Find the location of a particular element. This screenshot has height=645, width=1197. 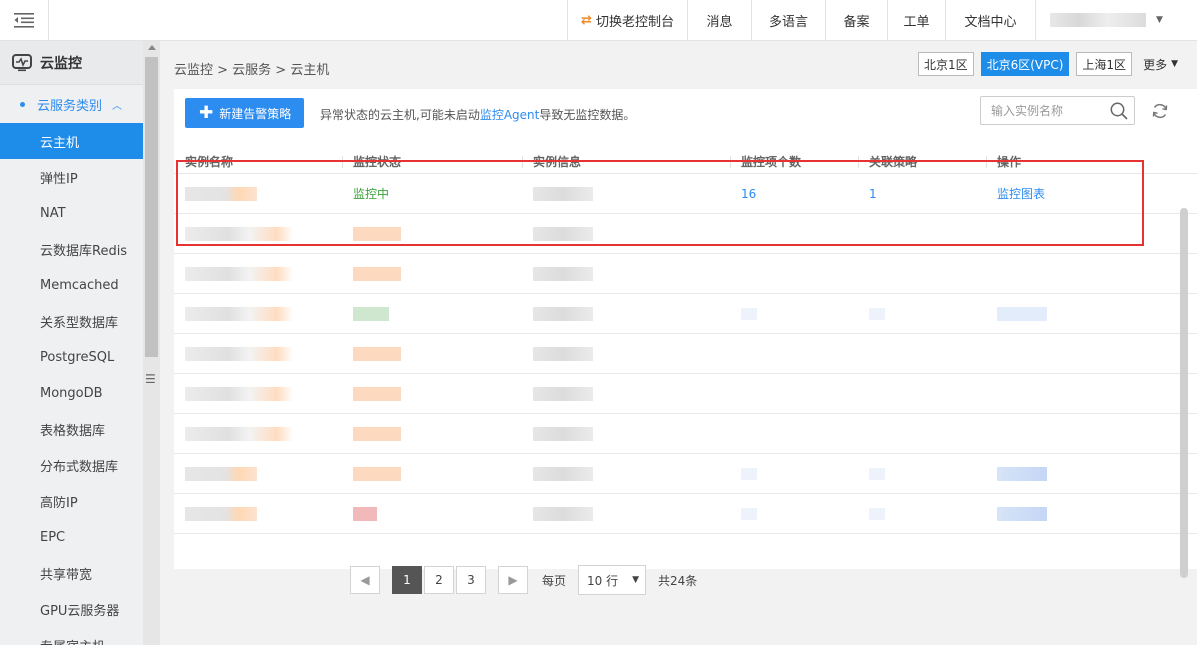

page-size-select: 10 行 ▼ is located at coordinates (612, 580).